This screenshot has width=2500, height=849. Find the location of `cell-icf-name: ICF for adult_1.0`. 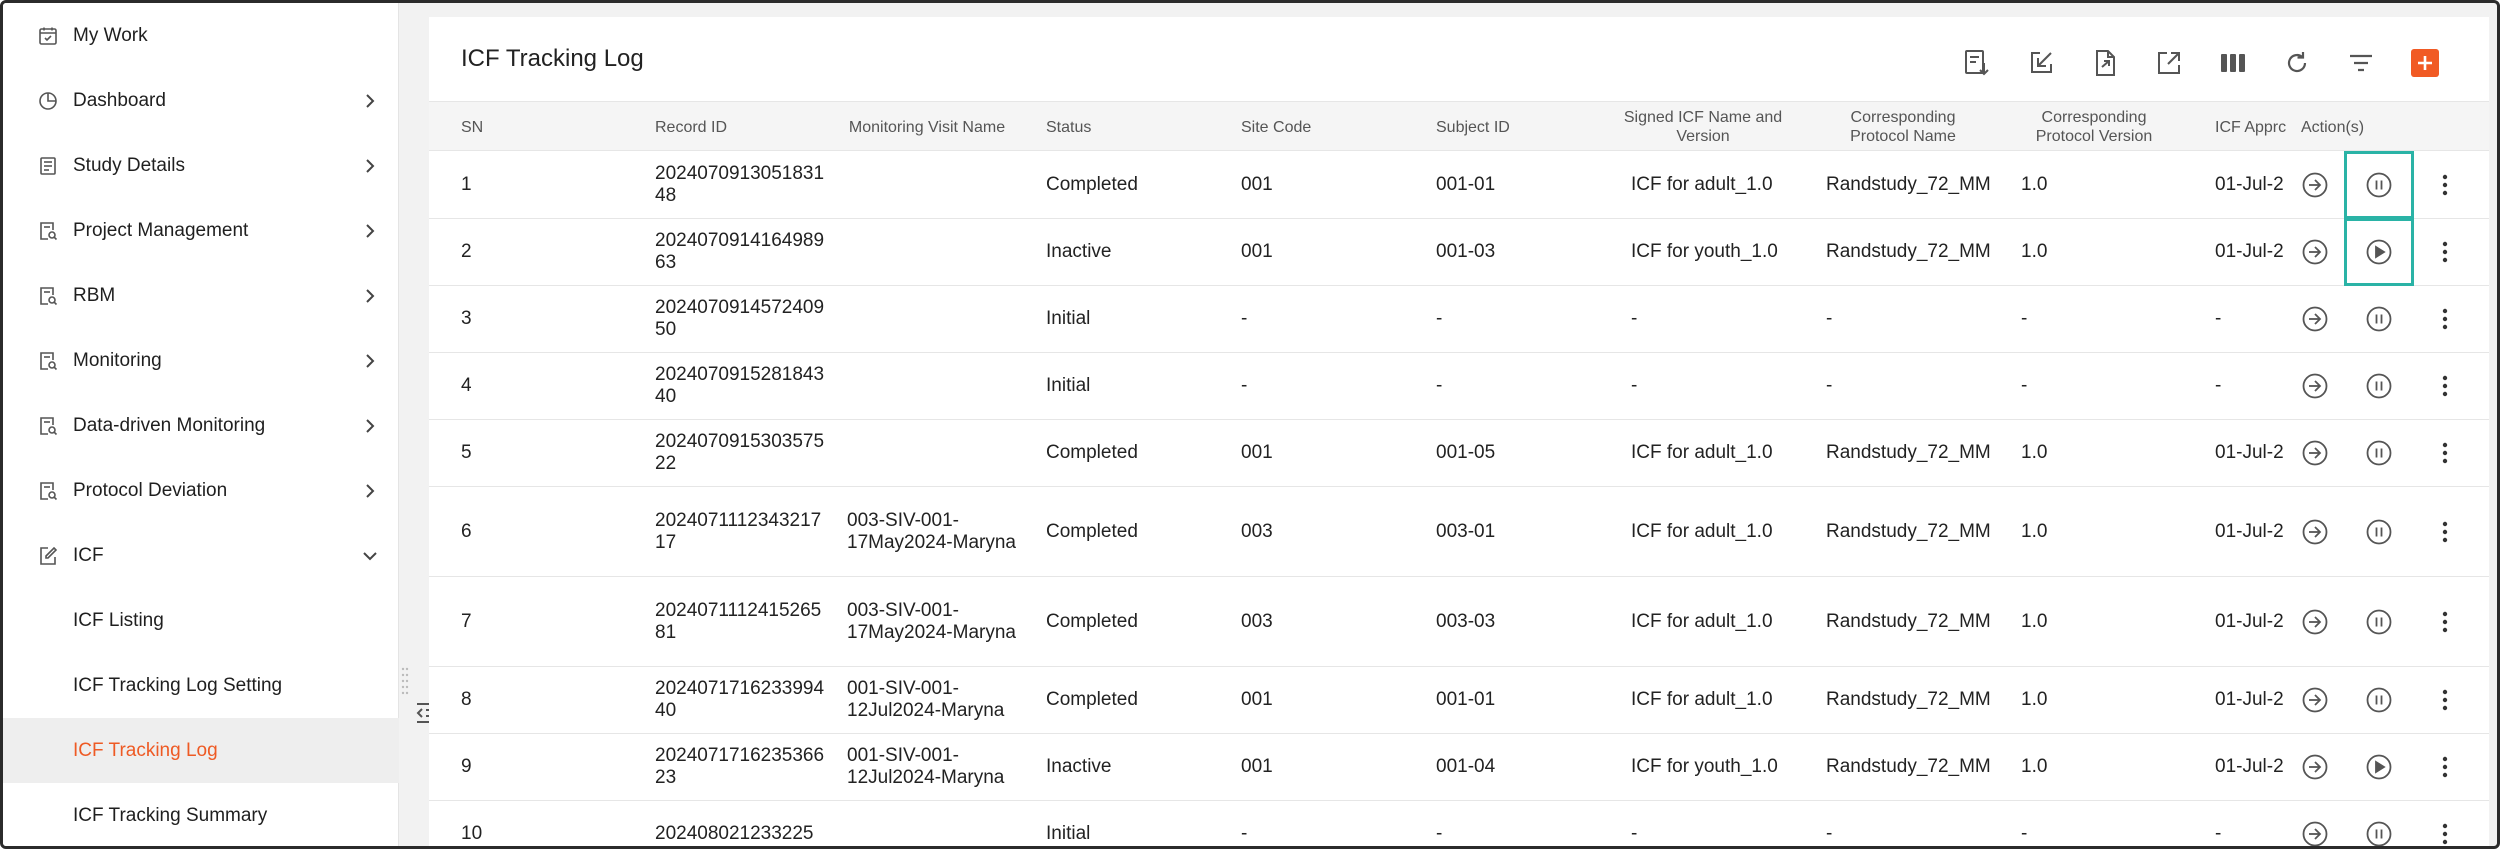

cell-icf-name: ICF for adult_1.0 is located at coordinates (1702, 184).